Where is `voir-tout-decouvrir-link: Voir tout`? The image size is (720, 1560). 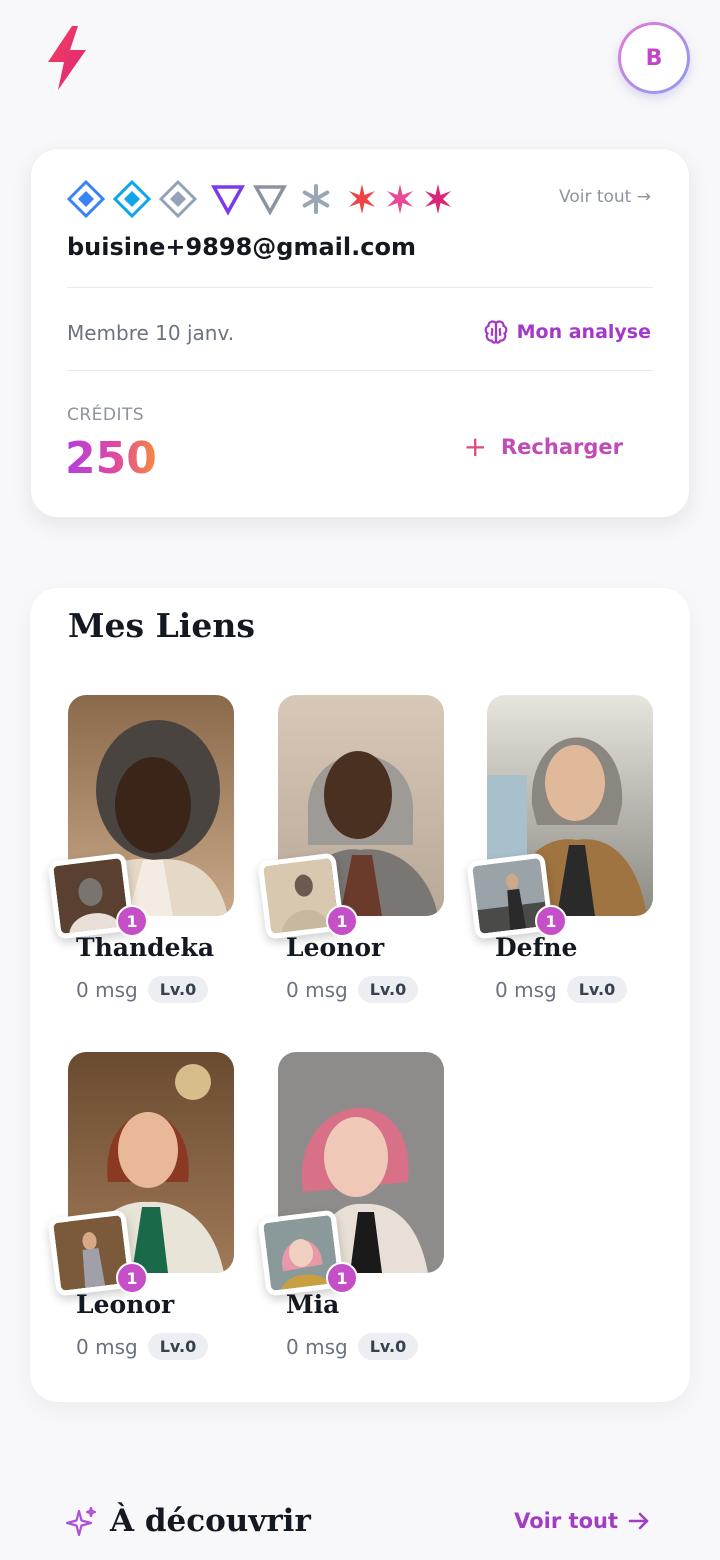
voir-tout-decouvrir-link: Voir tout is located at coordinates (582, 1521).